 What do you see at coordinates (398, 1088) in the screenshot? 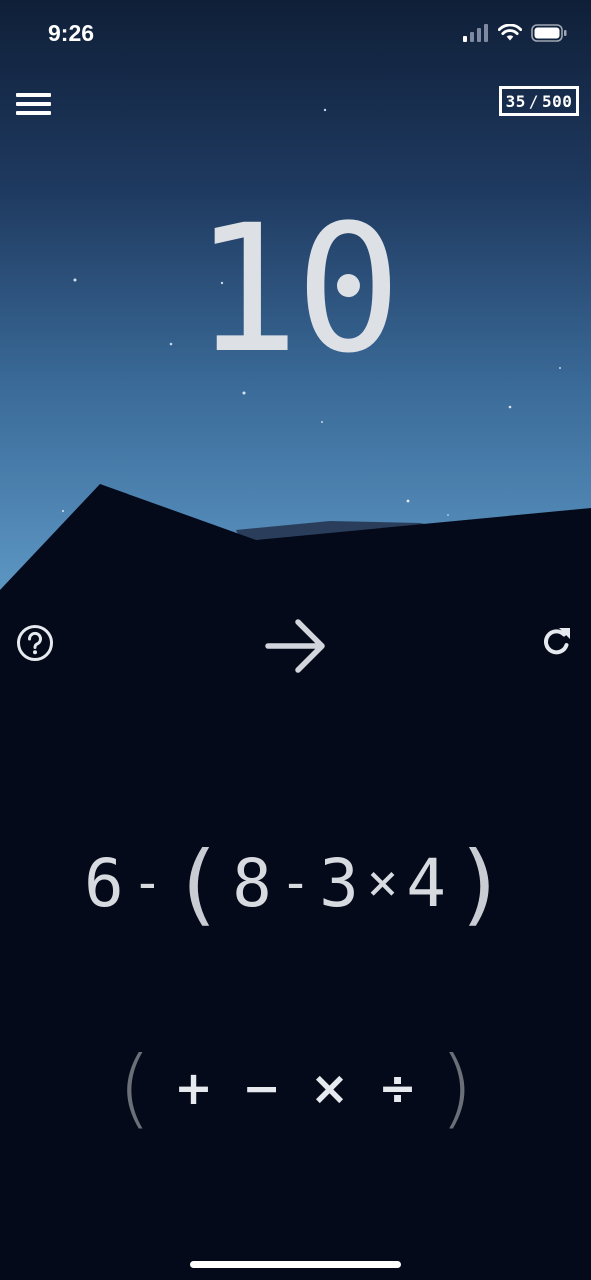
I see `divide-button: ÷` at bounding box center [398, 1088].